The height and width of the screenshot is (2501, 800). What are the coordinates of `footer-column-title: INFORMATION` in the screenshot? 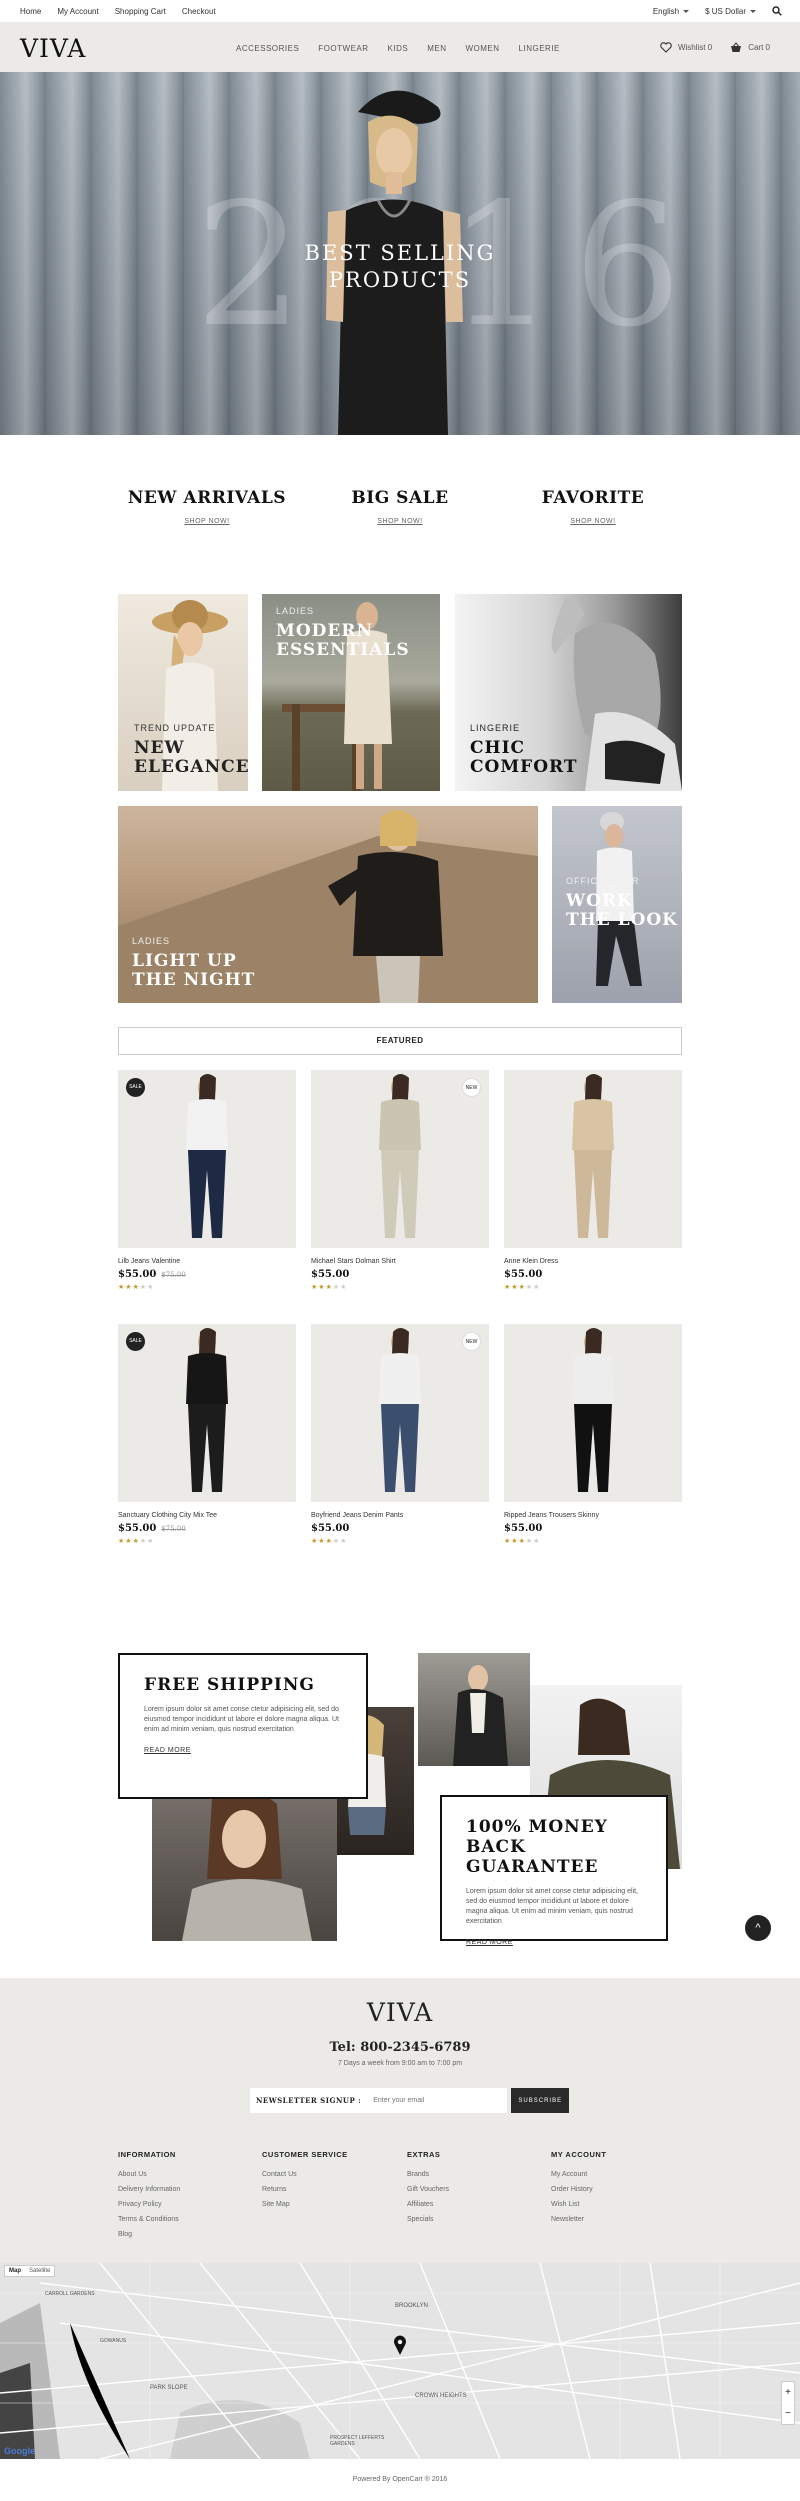 It's located at (147, 2154).